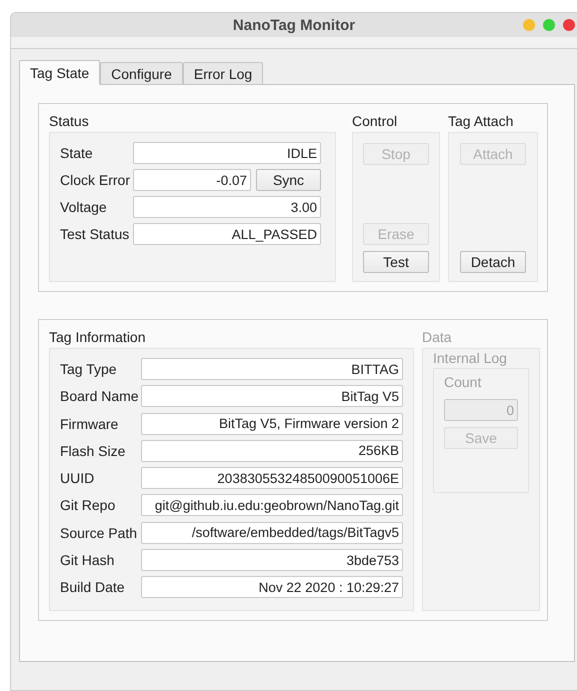  What do you see at coordinates (396, 262) in the screenshot?
I see `action-button: Test` at bounding box center [396, 262].